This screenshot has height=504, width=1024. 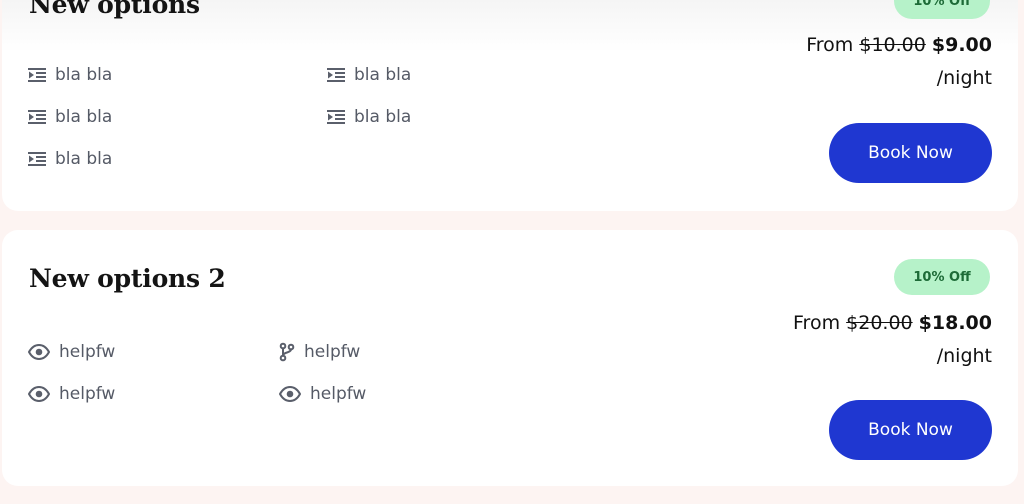 I want to click on git-branch-icon, so click(x=287, y=352).